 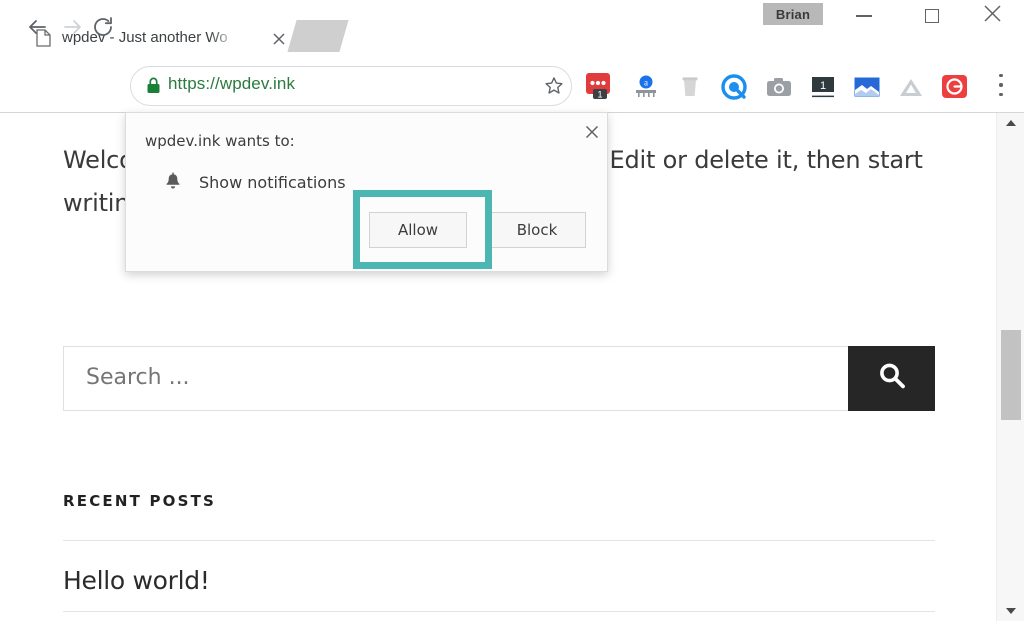 I want to click on recent-posts-heading: RECENT POSTS, so click(x=140, y=501).